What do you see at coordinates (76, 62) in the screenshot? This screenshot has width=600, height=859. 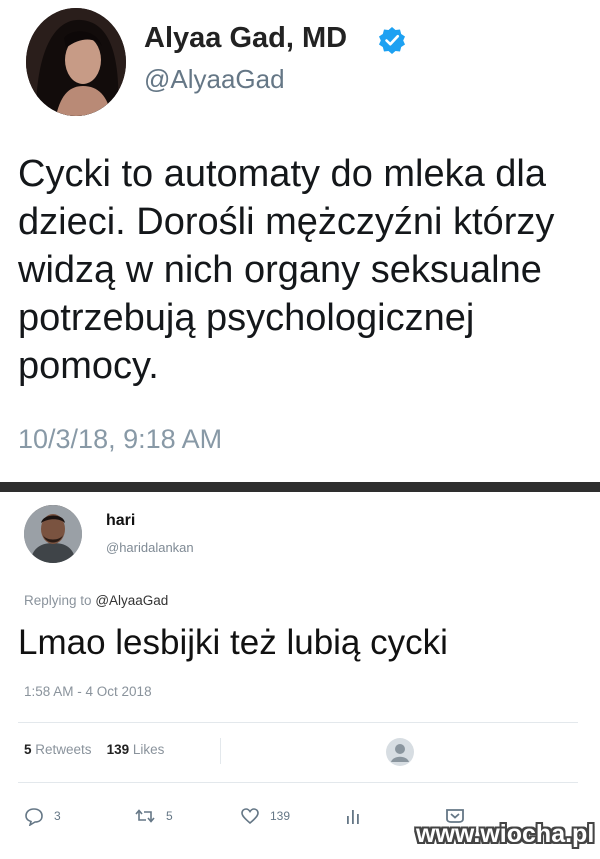 I see `author-avatar` at bounding box center [76, 62].